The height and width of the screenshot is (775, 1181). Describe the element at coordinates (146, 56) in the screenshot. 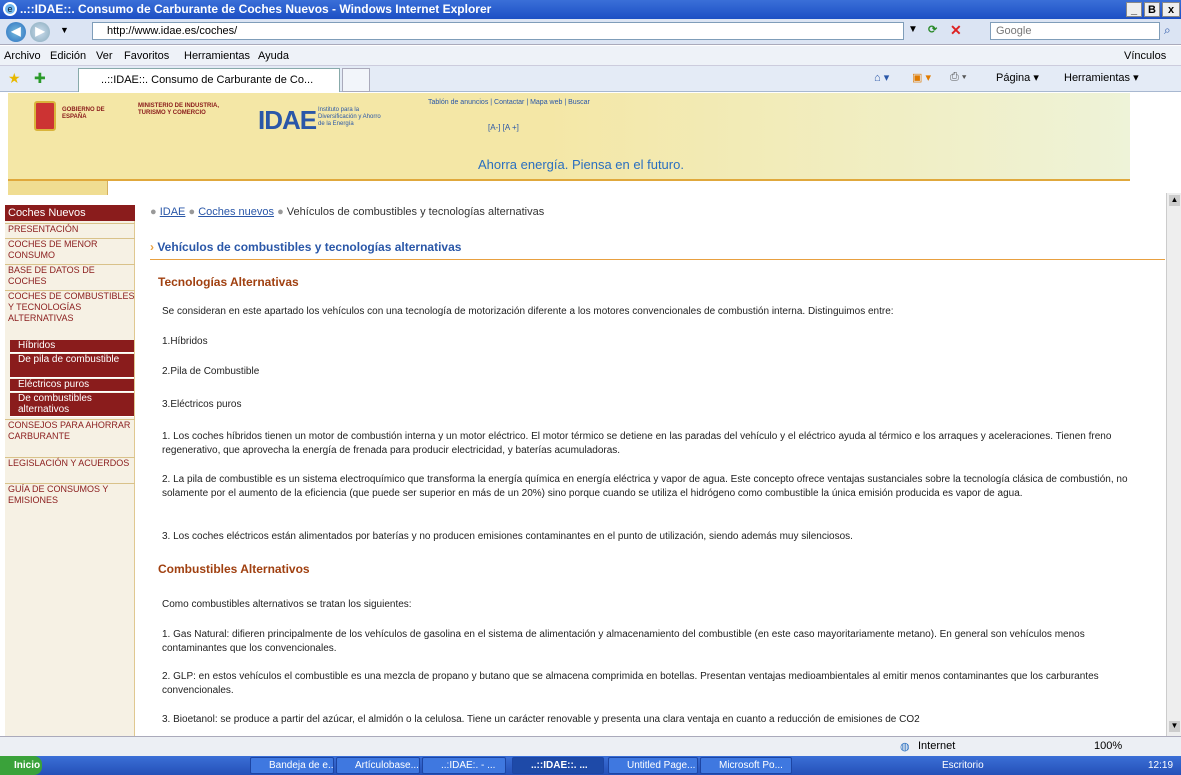

I see `menu-favoritos: Favoritos` at that location.